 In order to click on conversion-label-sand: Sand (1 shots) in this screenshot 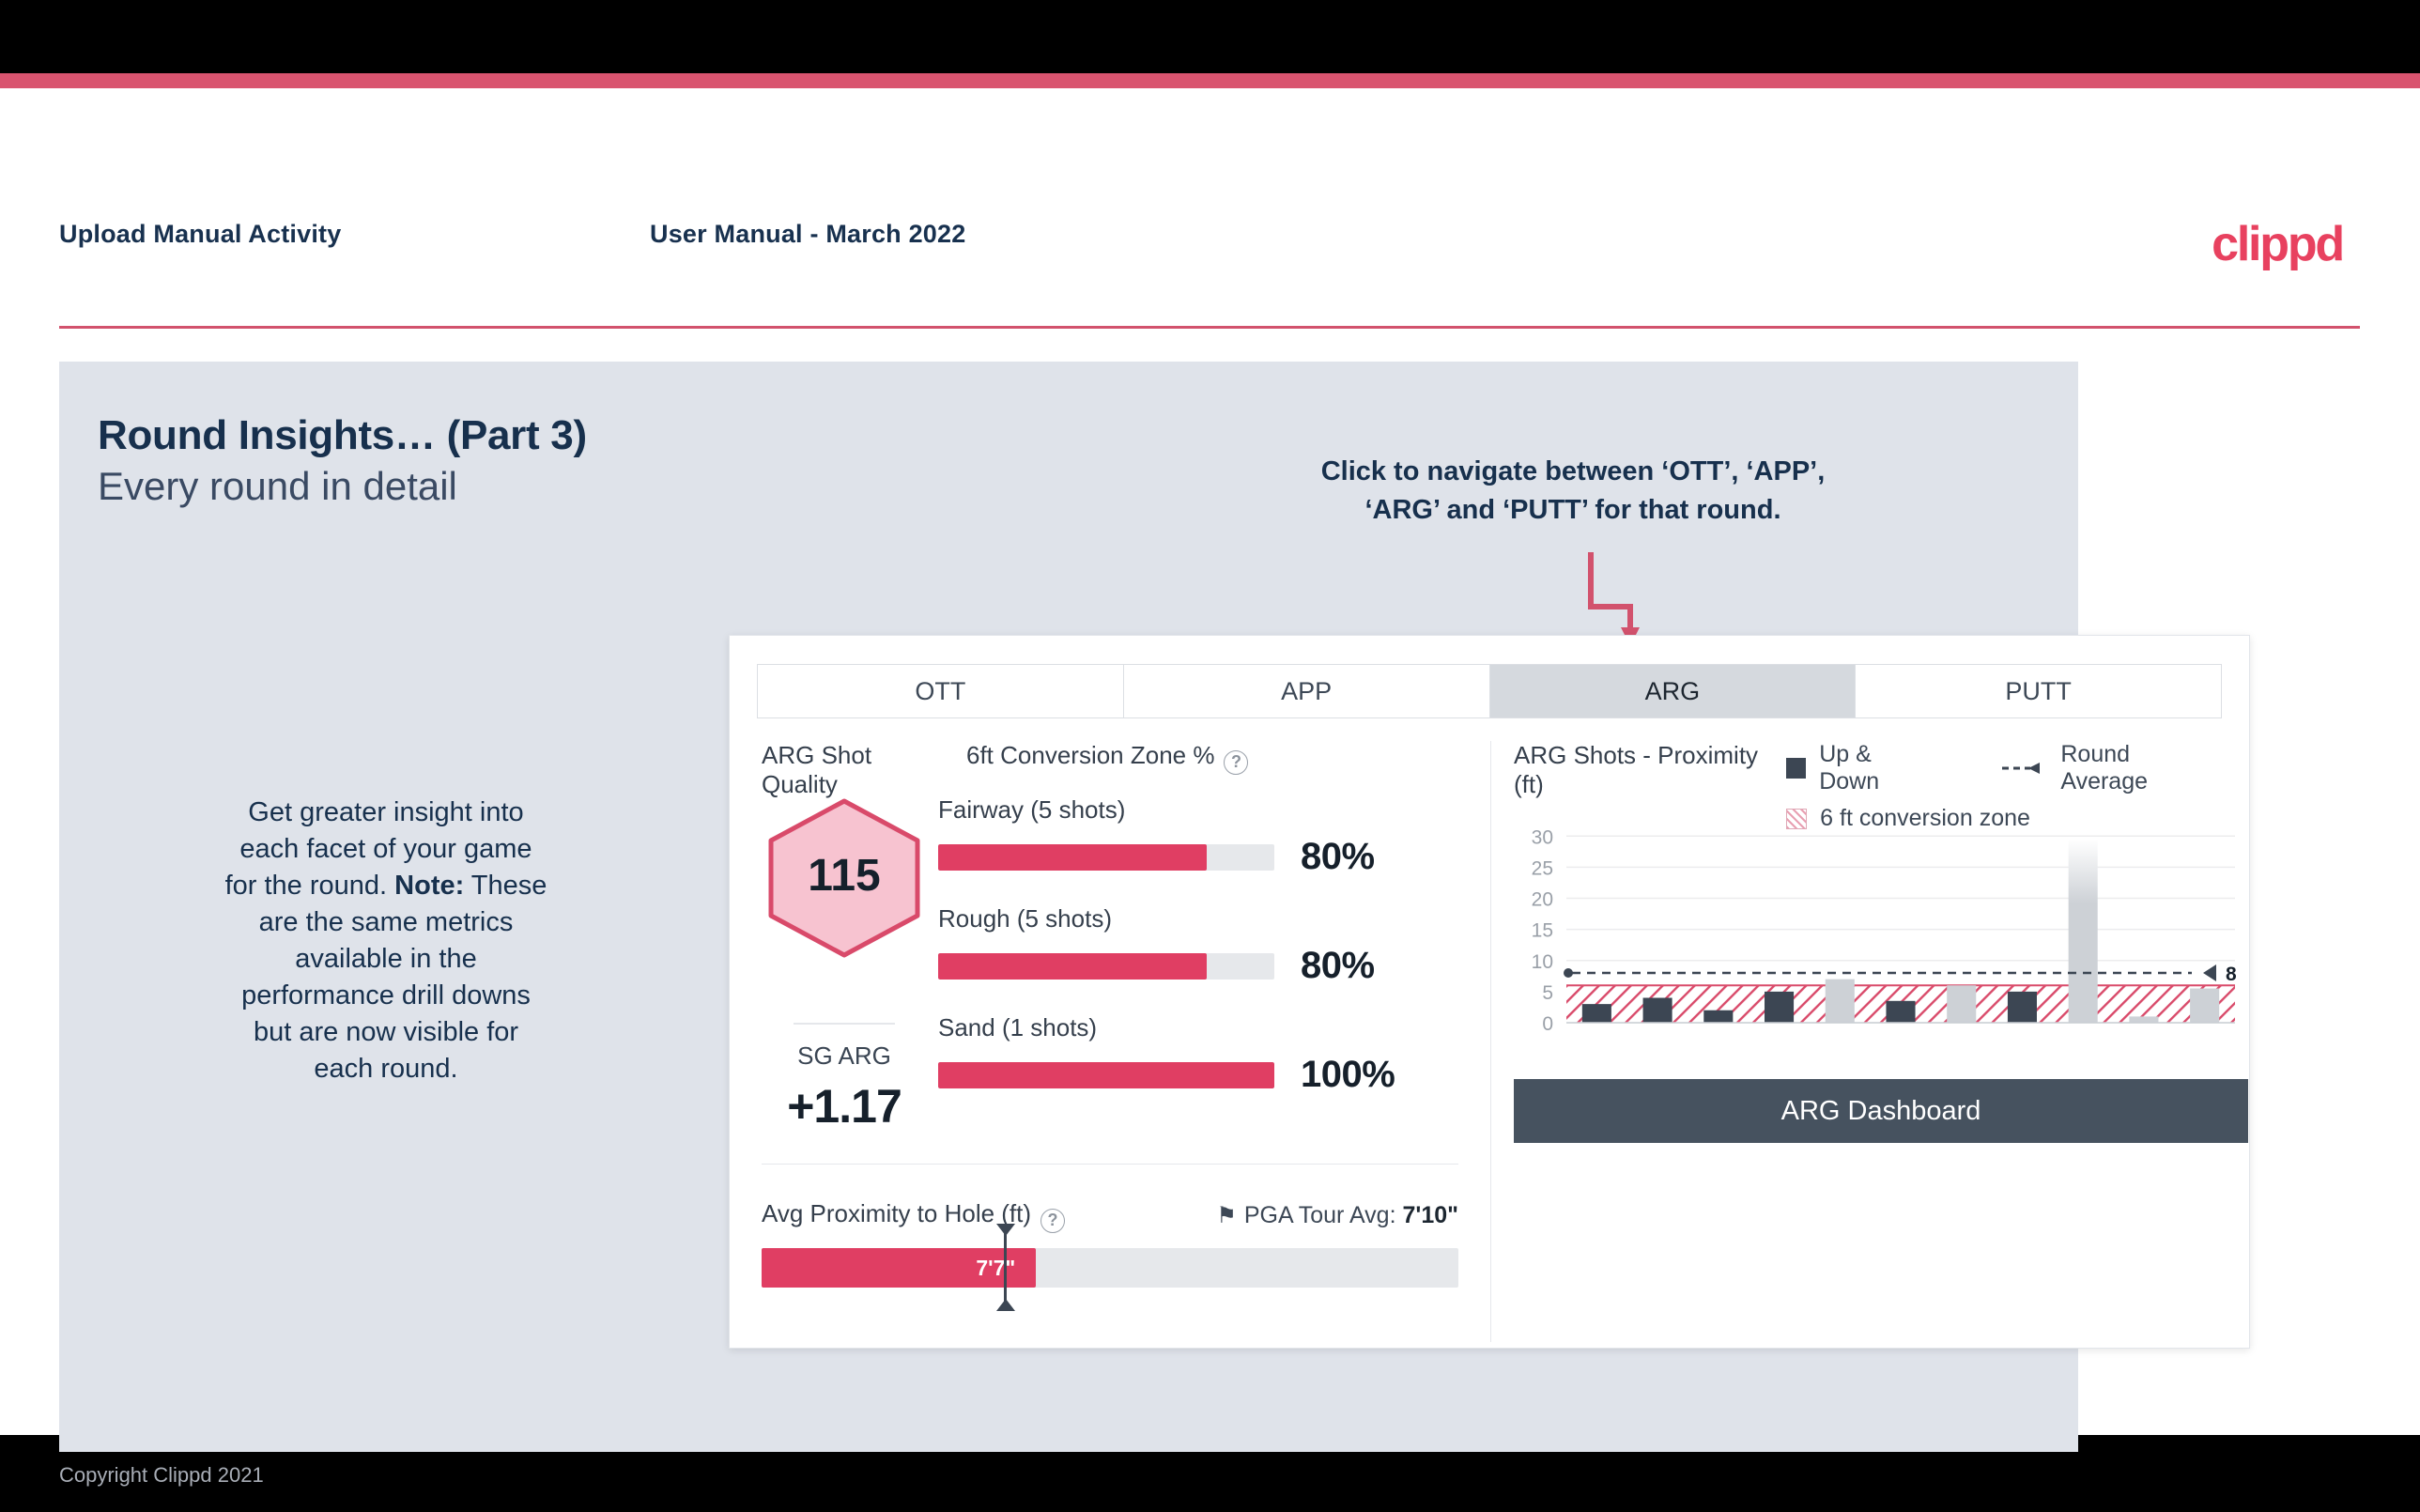, I will do `click(1018, 1027)`.